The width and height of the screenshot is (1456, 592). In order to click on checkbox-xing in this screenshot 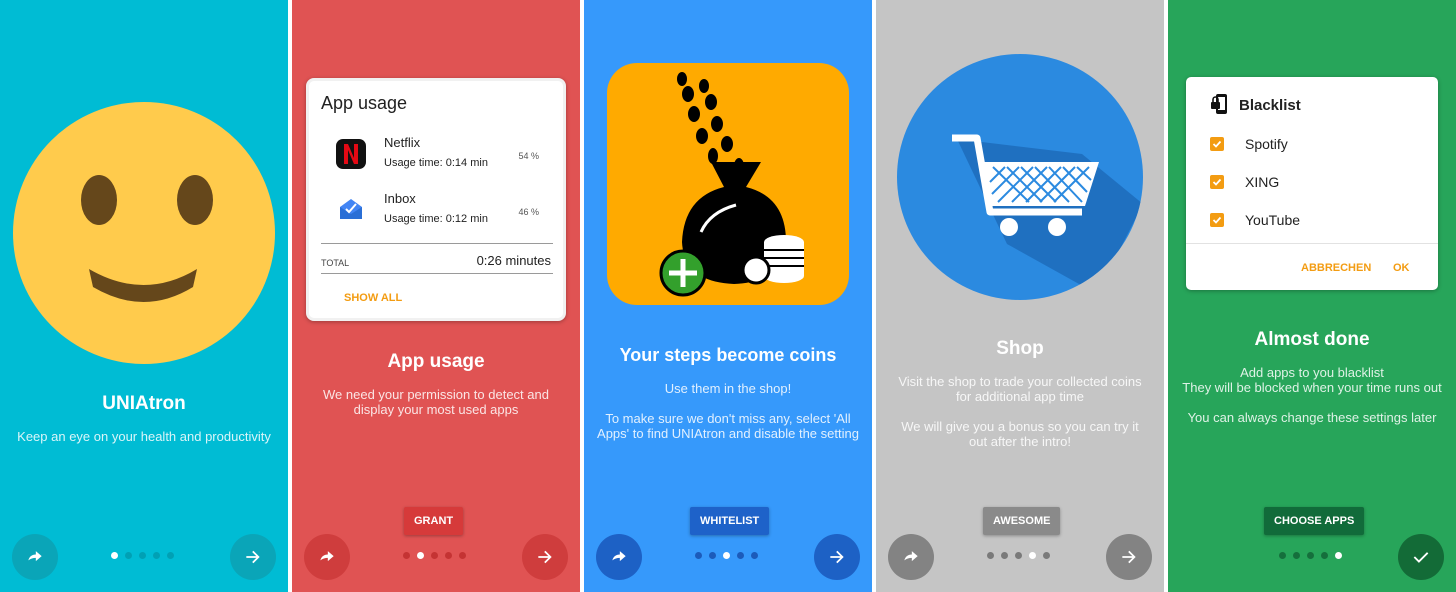, I will do `click(1217, 182)`.